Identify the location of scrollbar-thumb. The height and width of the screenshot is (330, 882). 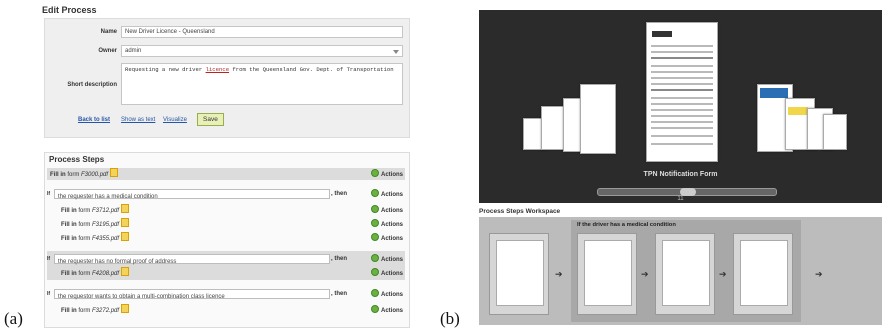
(688, 192).